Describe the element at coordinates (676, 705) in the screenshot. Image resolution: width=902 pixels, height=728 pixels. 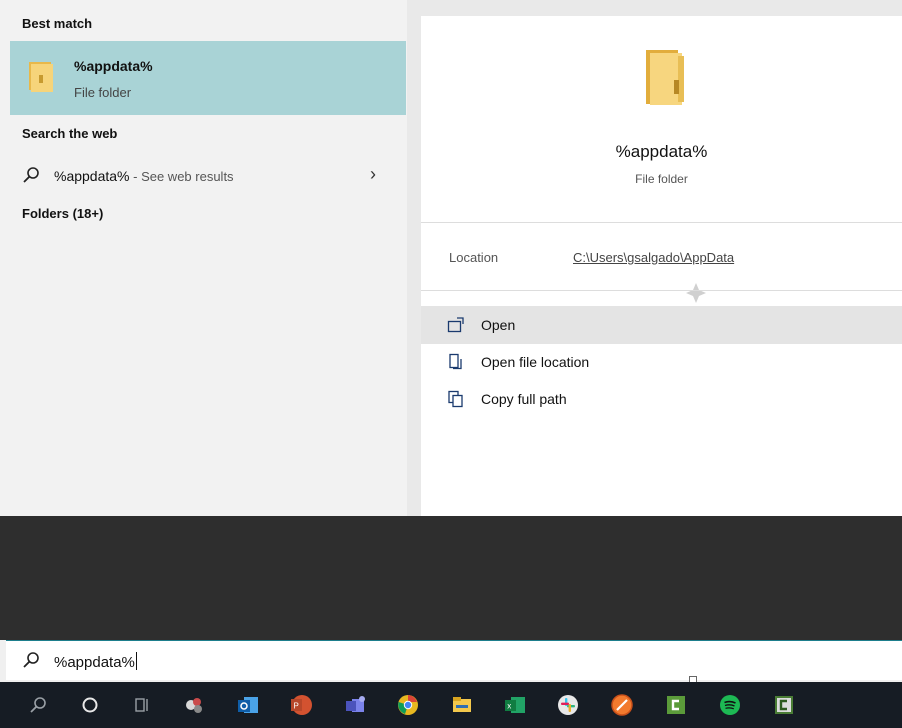
I see `camtasia-icon` at that location.